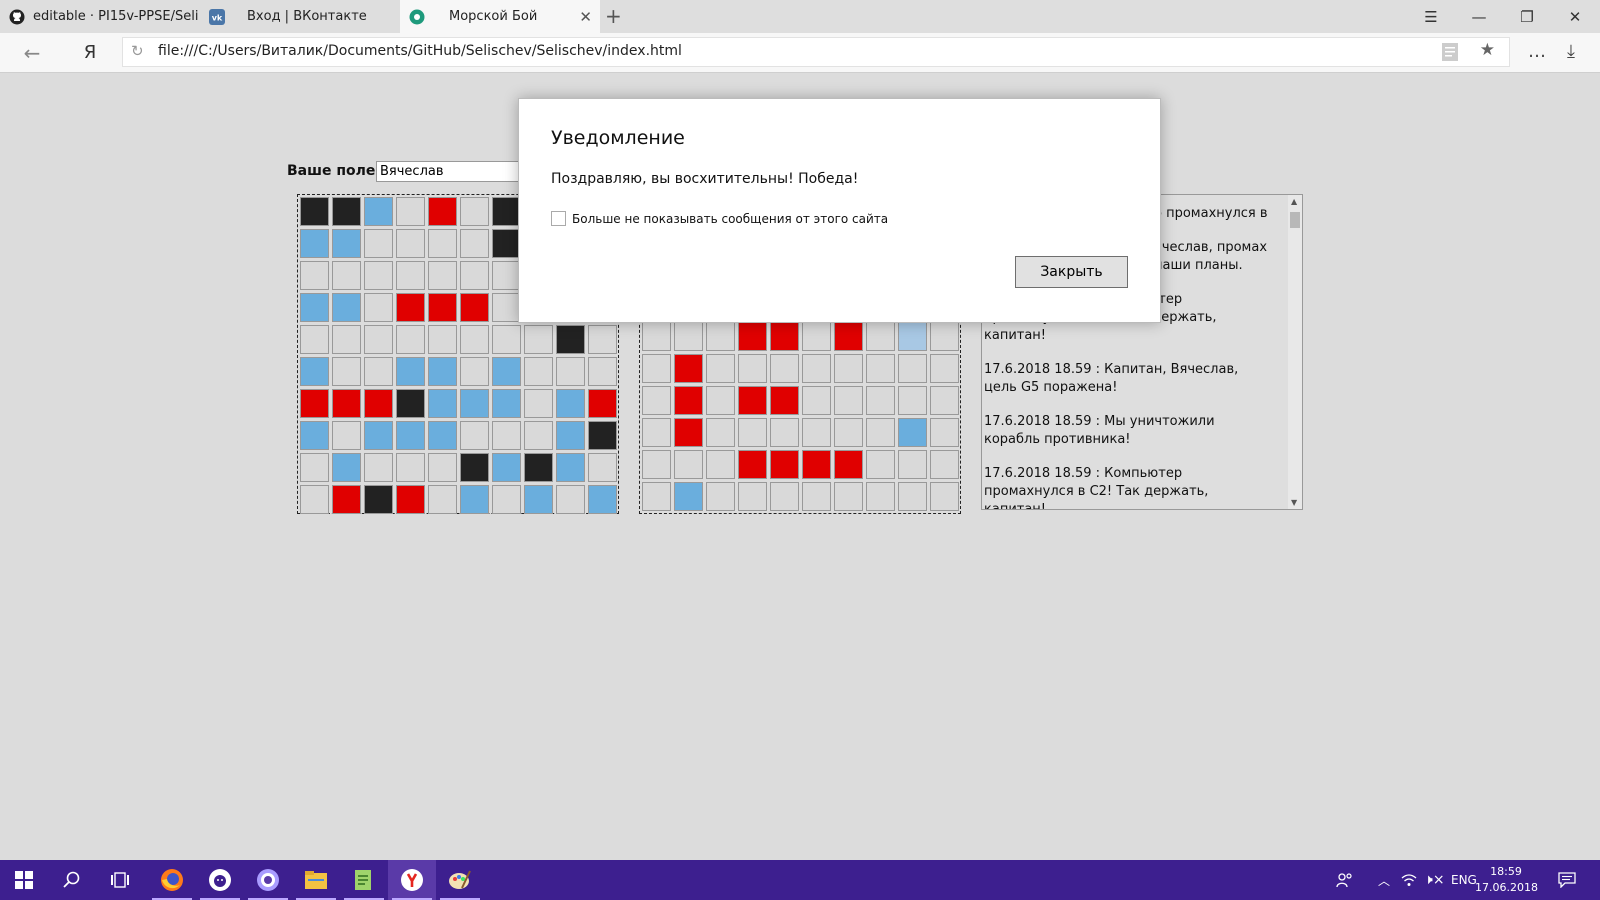 The image size is (1600, 900). Describe the element at coordinates (268, 880) in the screenshot. I see `gitkraken-icon` at that location.